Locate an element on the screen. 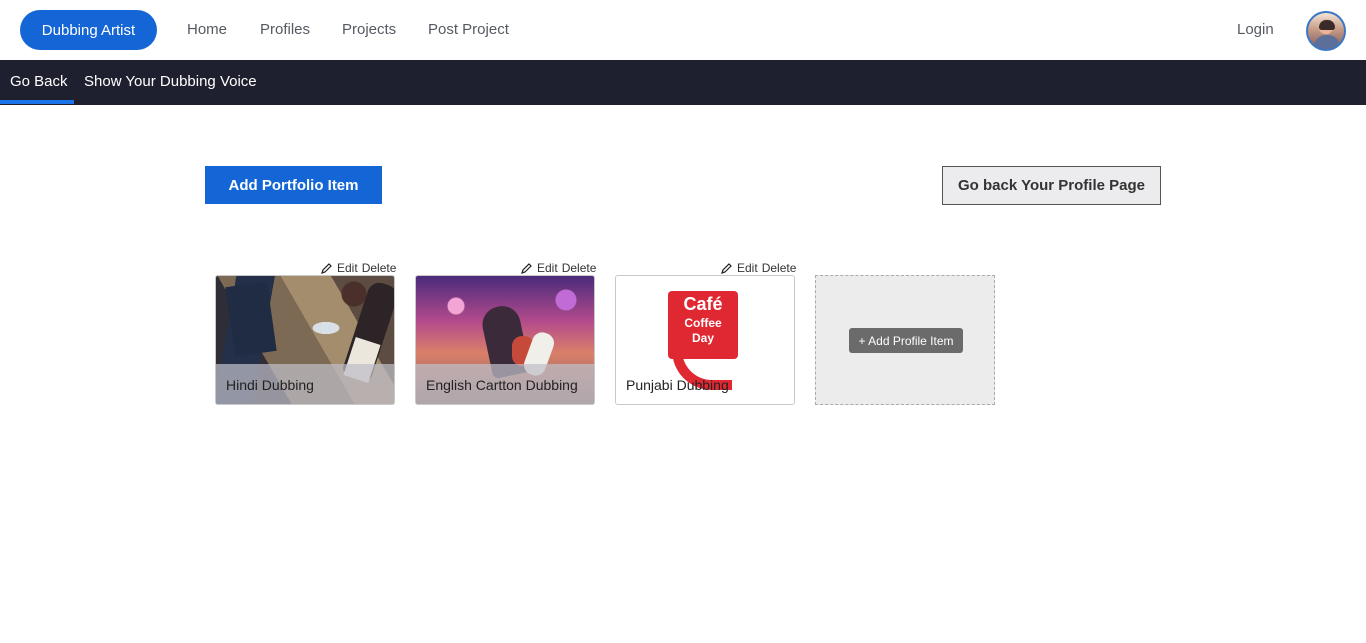 This screenshot has width=1366, height=643. avatar is located at coordinates (1326, 31).